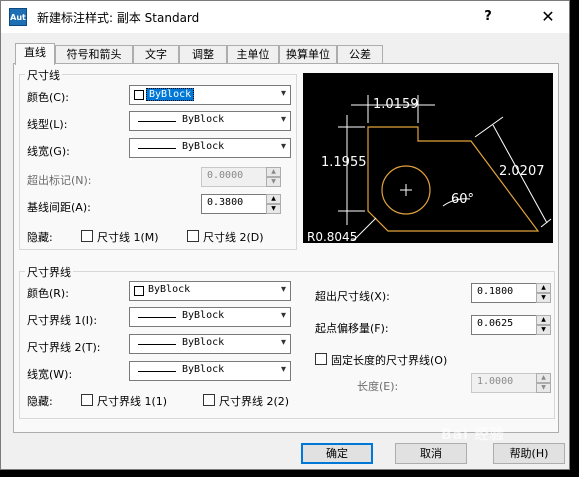 The image size is (579, 477). Describe the element at coordinates (94, 54) in the screenshot. I see `tab-symbols-arrows: 符号和箭头` at that location.